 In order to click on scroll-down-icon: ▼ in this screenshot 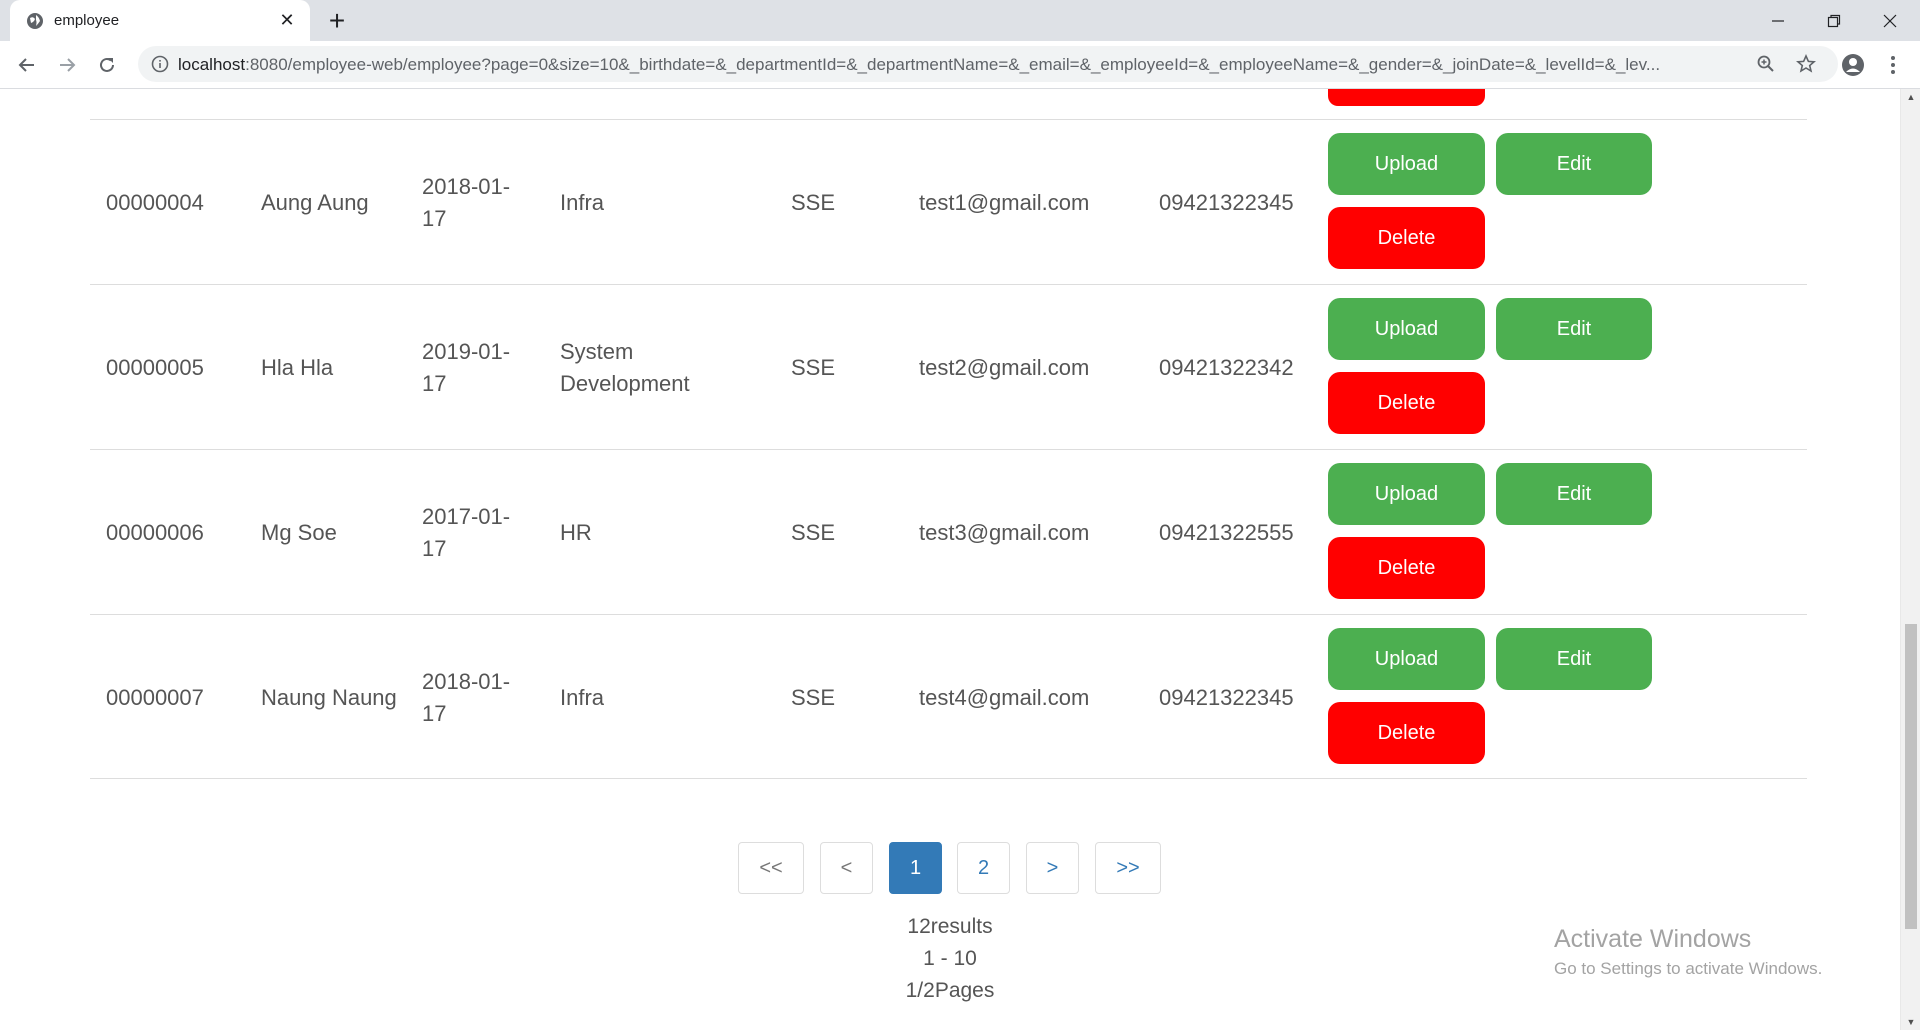, I will do `click(1910, 1022)`.